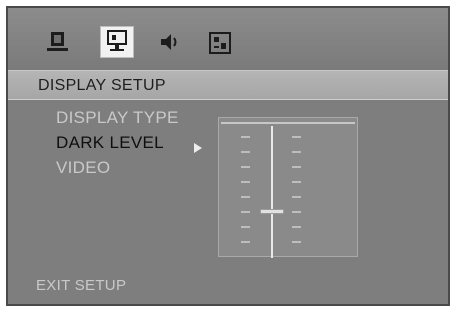  I want to click on menu-item-dark-level: DARK LEVEL, so click(110, 143).